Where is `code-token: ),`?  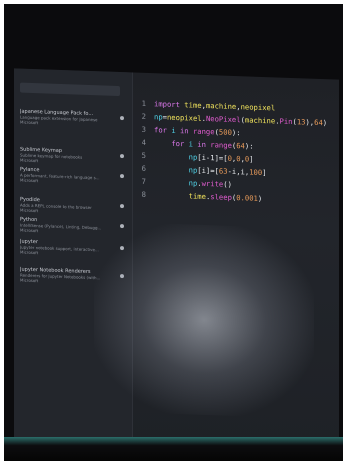
code-token: ), is located at coordinates (310, 122).